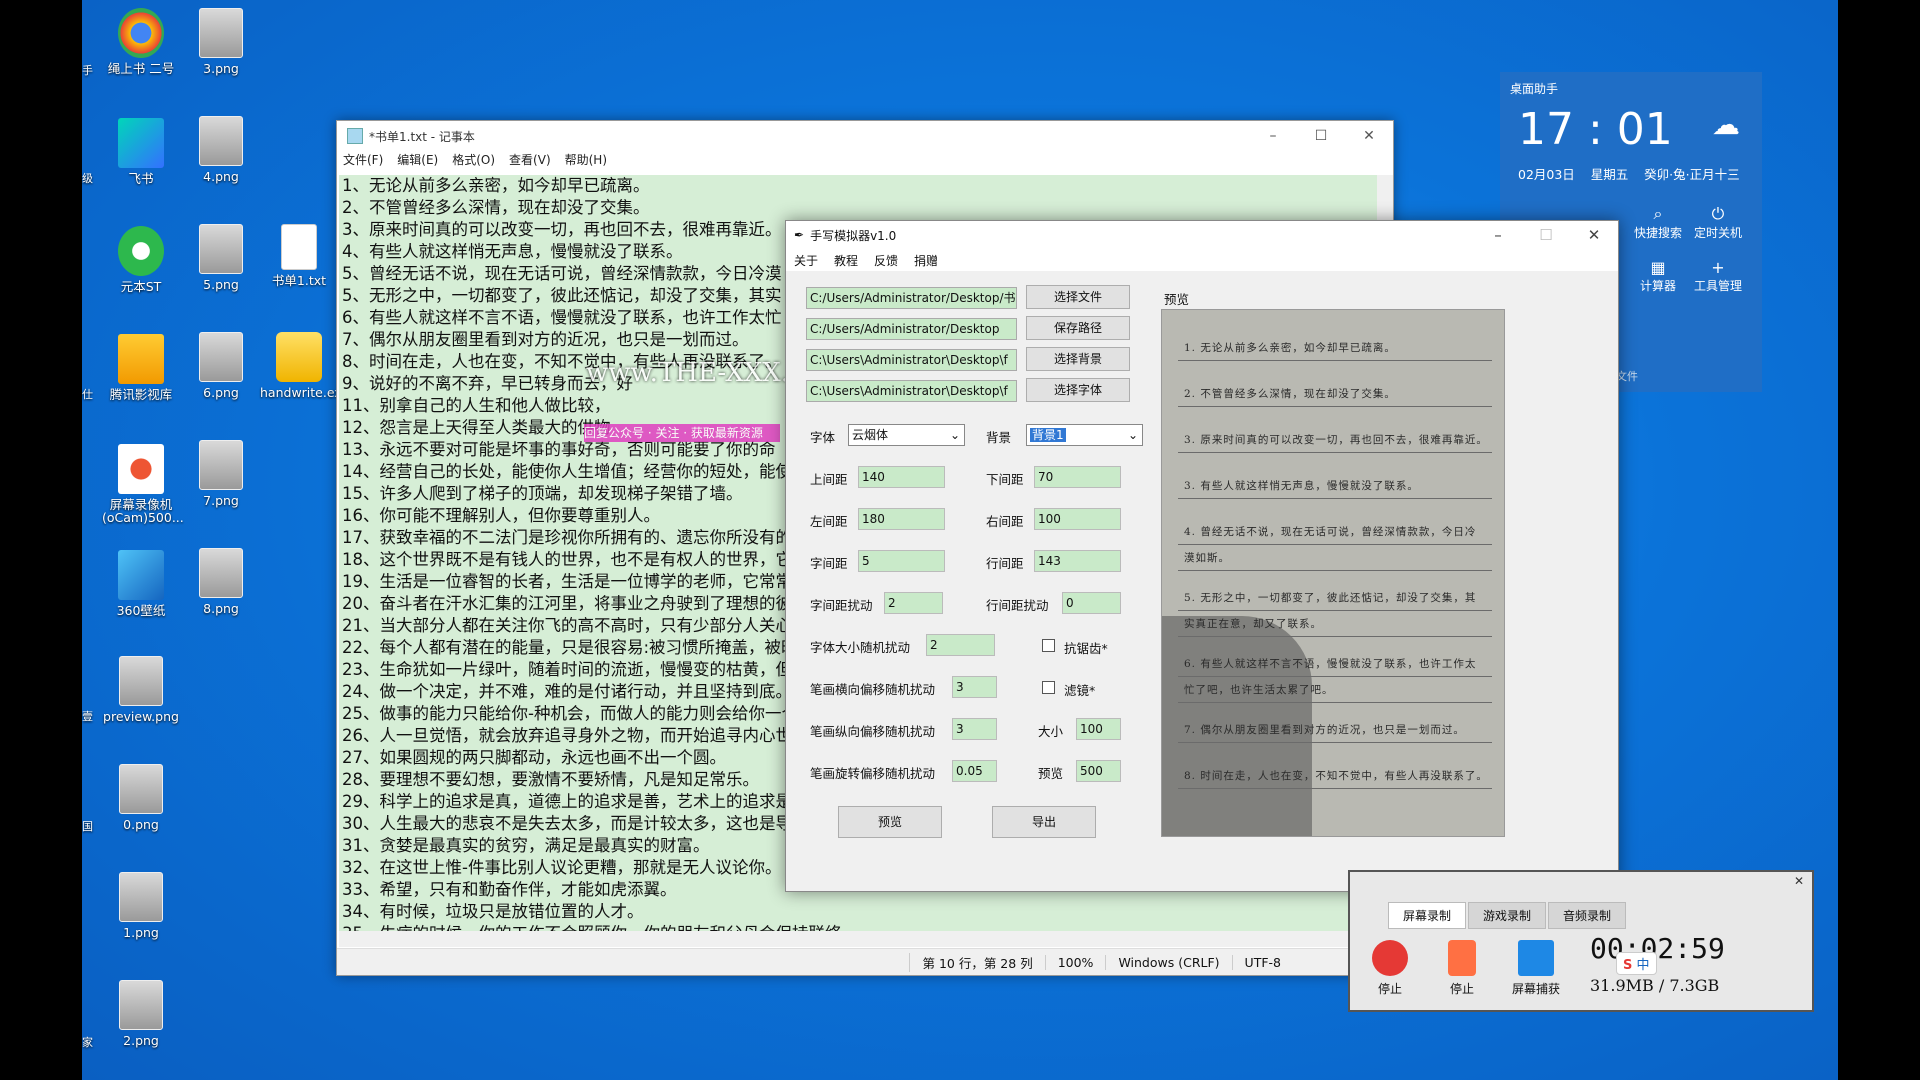 This screenshot has height=1080, width=1920. I want to click on background-path-field: C:\Users\Administrator\Desktop\f, so click(911, 360).